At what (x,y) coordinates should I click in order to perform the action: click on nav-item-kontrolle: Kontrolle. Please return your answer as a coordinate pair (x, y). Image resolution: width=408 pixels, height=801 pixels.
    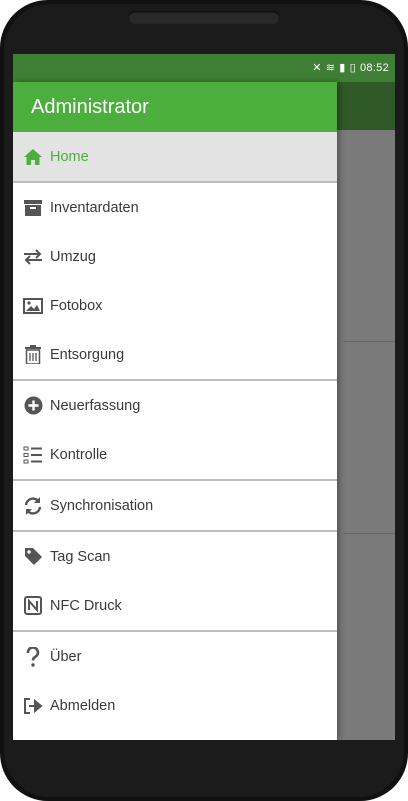
    Looking at the image, I should click on (175, 454).